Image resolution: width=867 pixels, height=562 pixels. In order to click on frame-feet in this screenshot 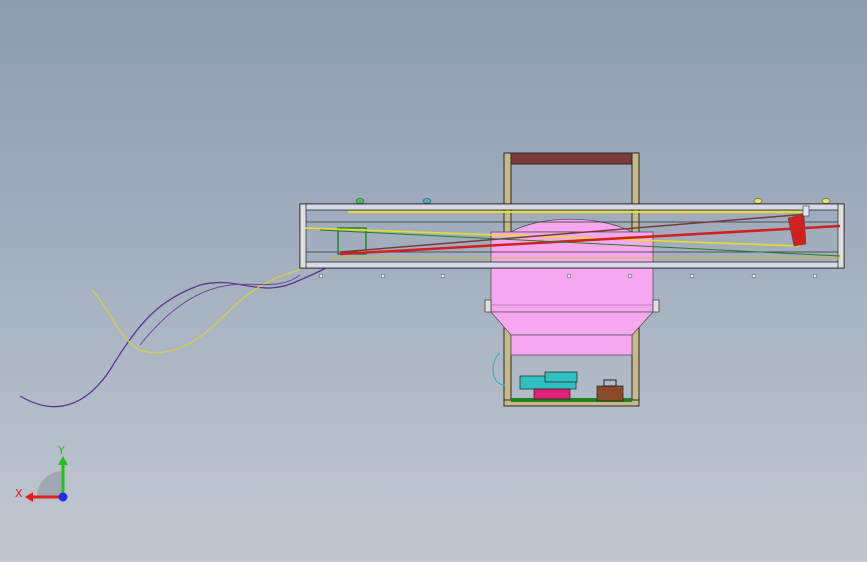, I will do `click(568, 276)`.